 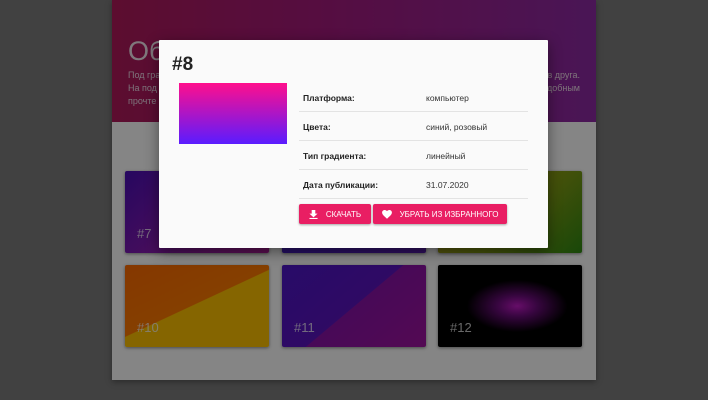 I want to click on detail-value: компьютер, so click(x=447, y=98).